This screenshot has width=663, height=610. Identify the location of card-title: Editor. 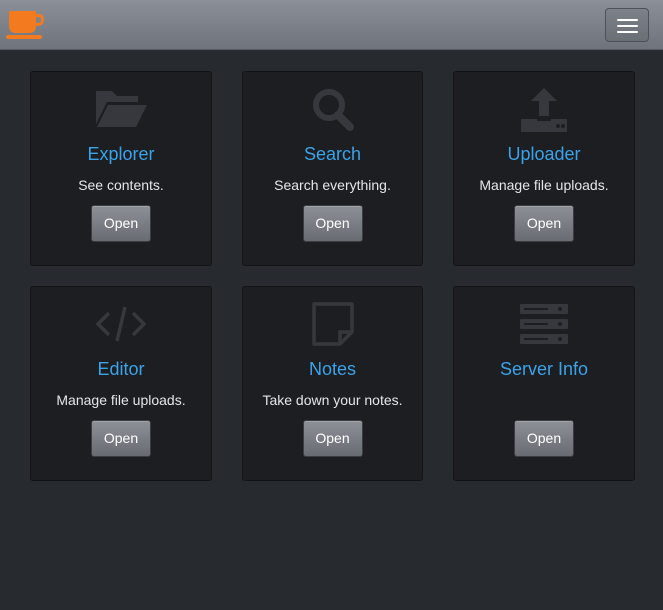
(121, 369).